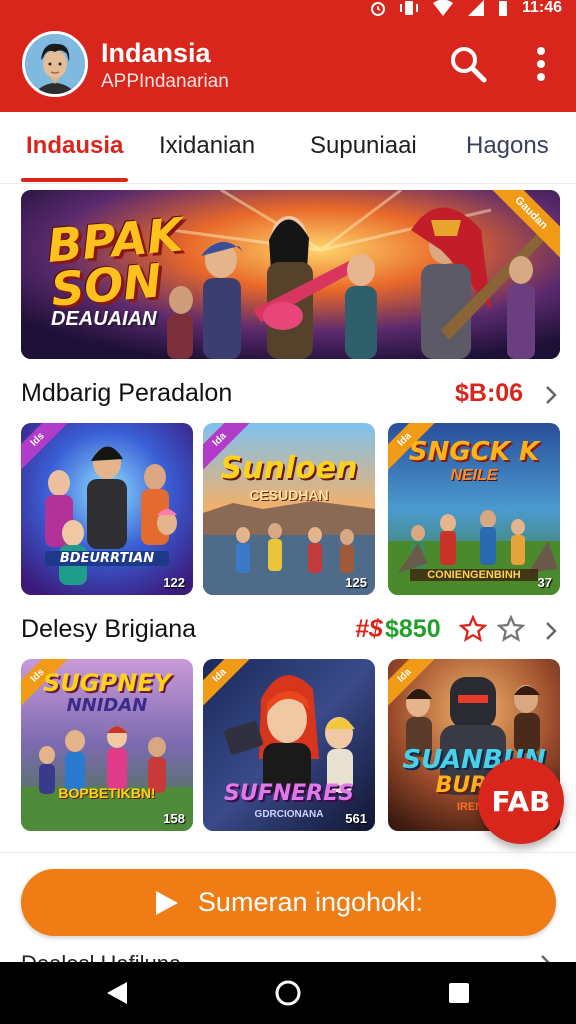  I want to click on section-price: $850, so click(413, 629).